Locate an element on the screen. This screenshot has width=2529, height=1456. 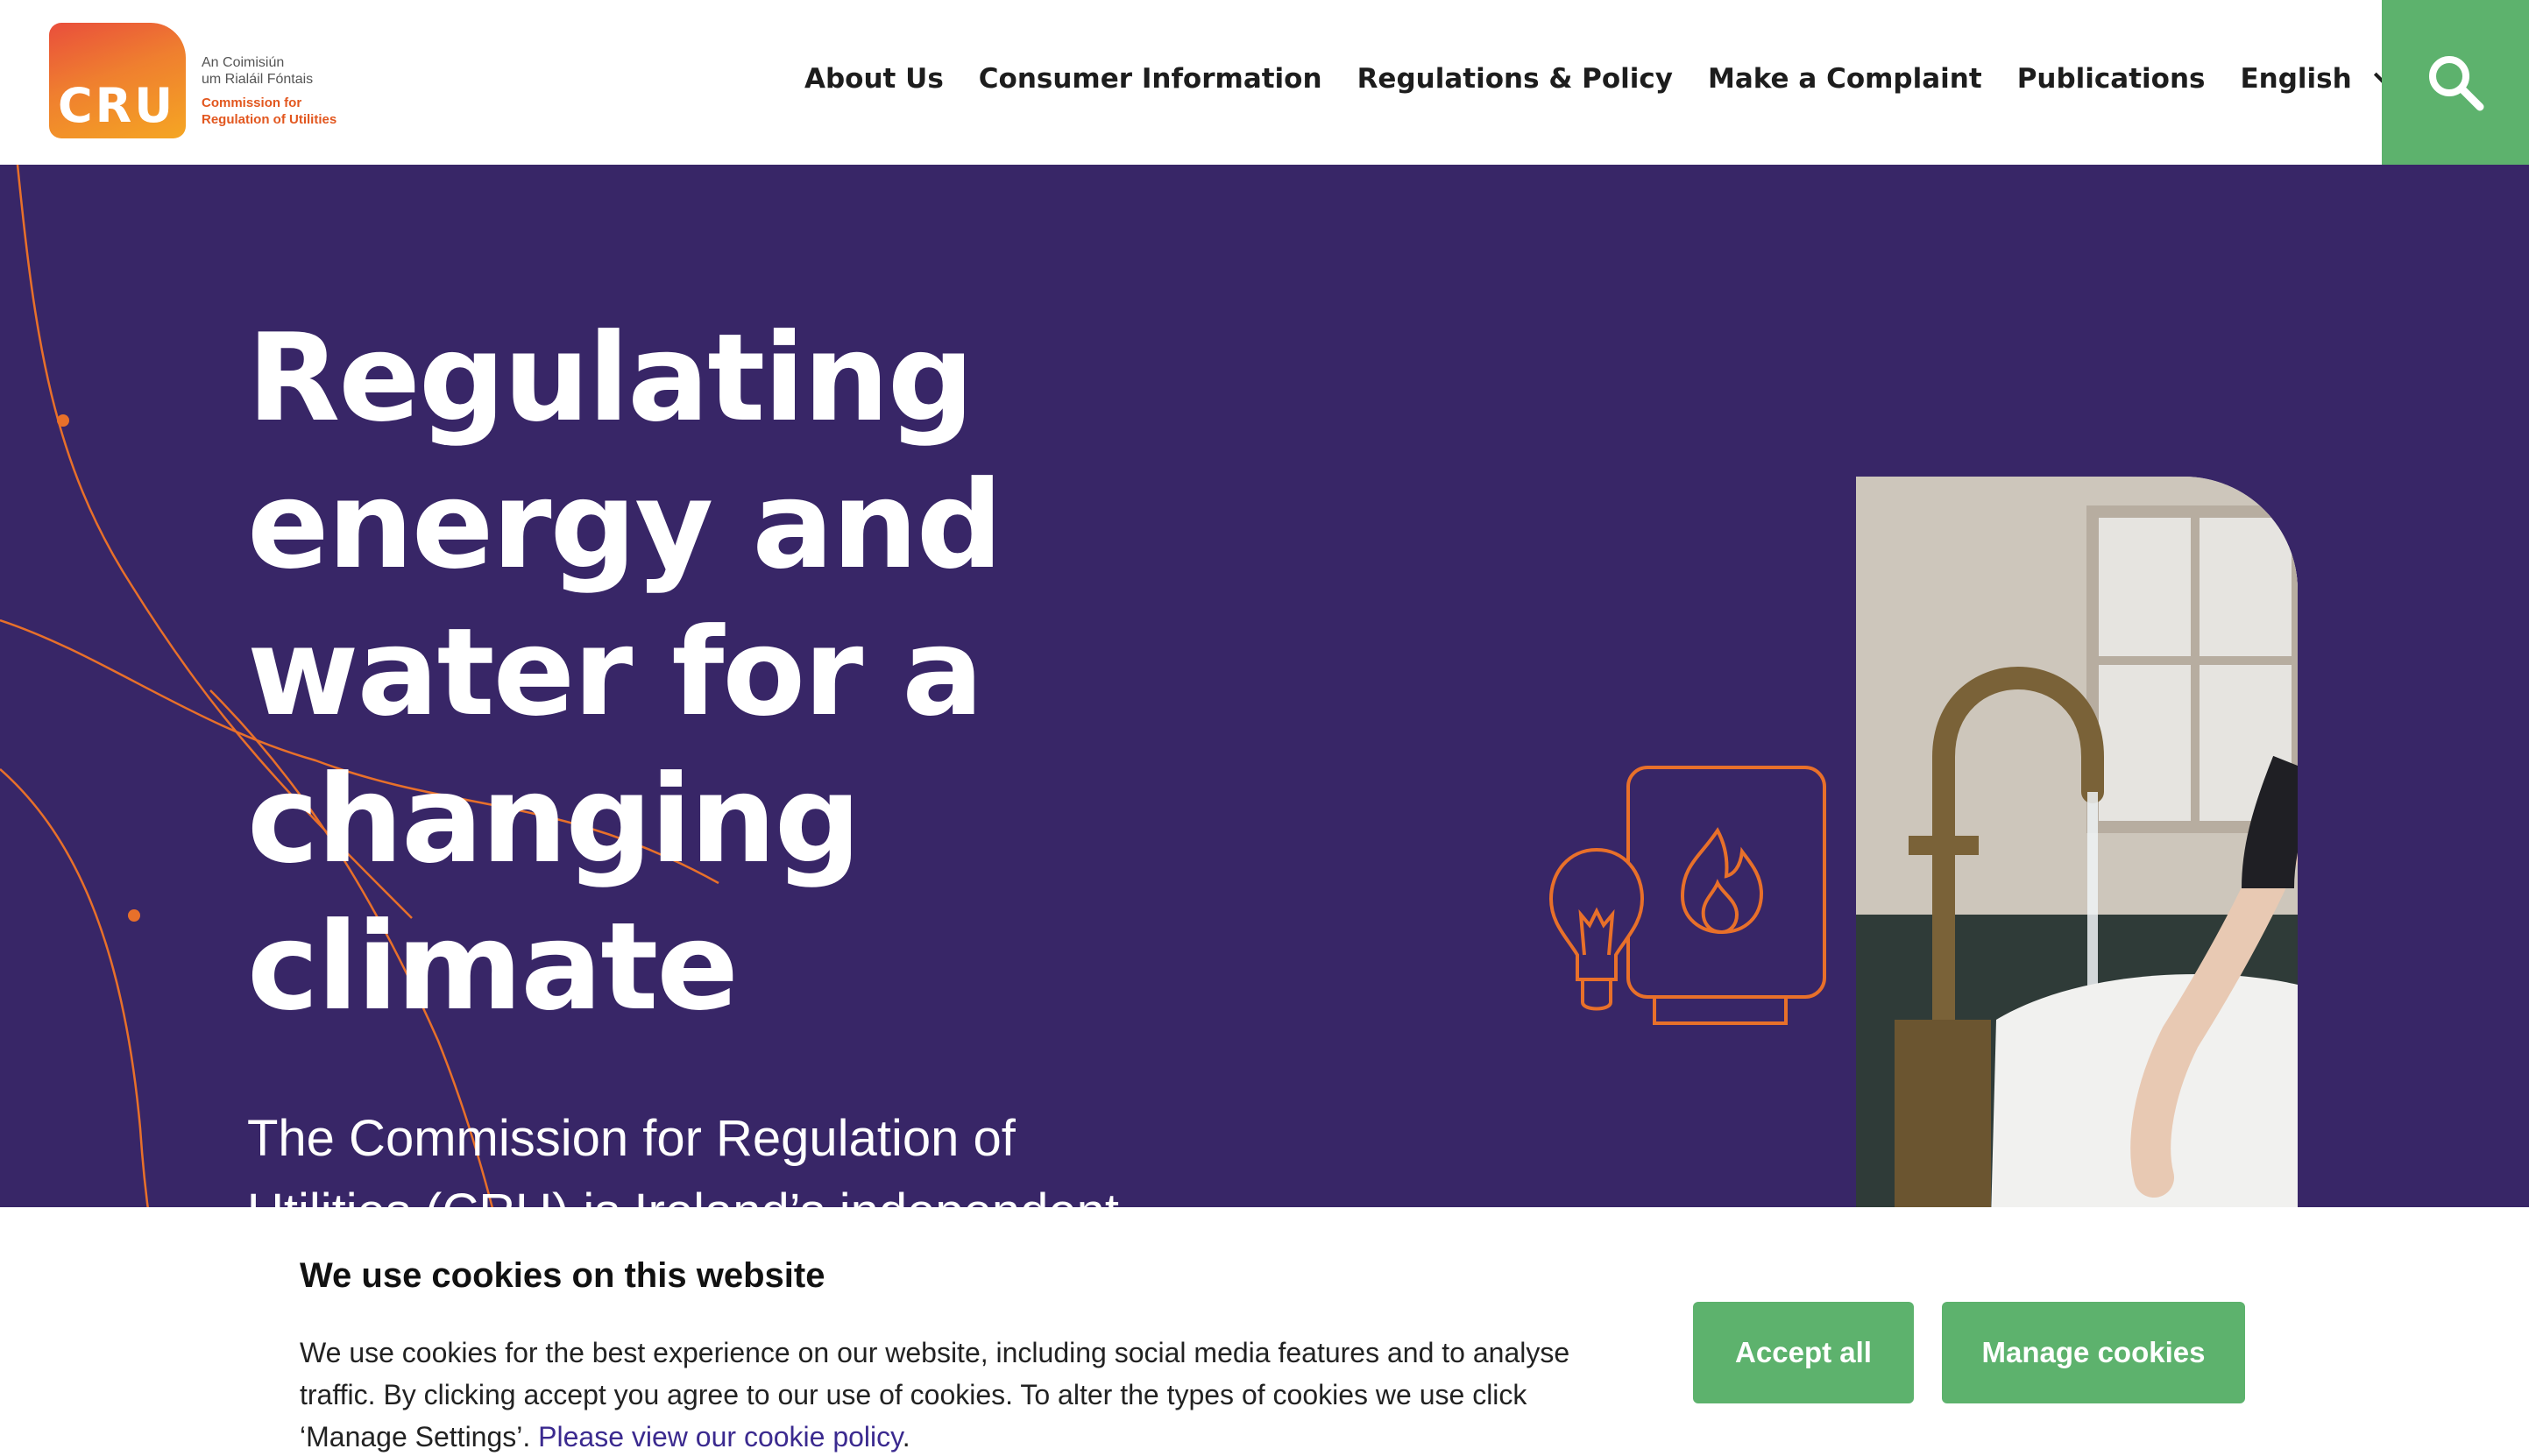
hero-title-line: energy and is located at coordinates (625, 525).